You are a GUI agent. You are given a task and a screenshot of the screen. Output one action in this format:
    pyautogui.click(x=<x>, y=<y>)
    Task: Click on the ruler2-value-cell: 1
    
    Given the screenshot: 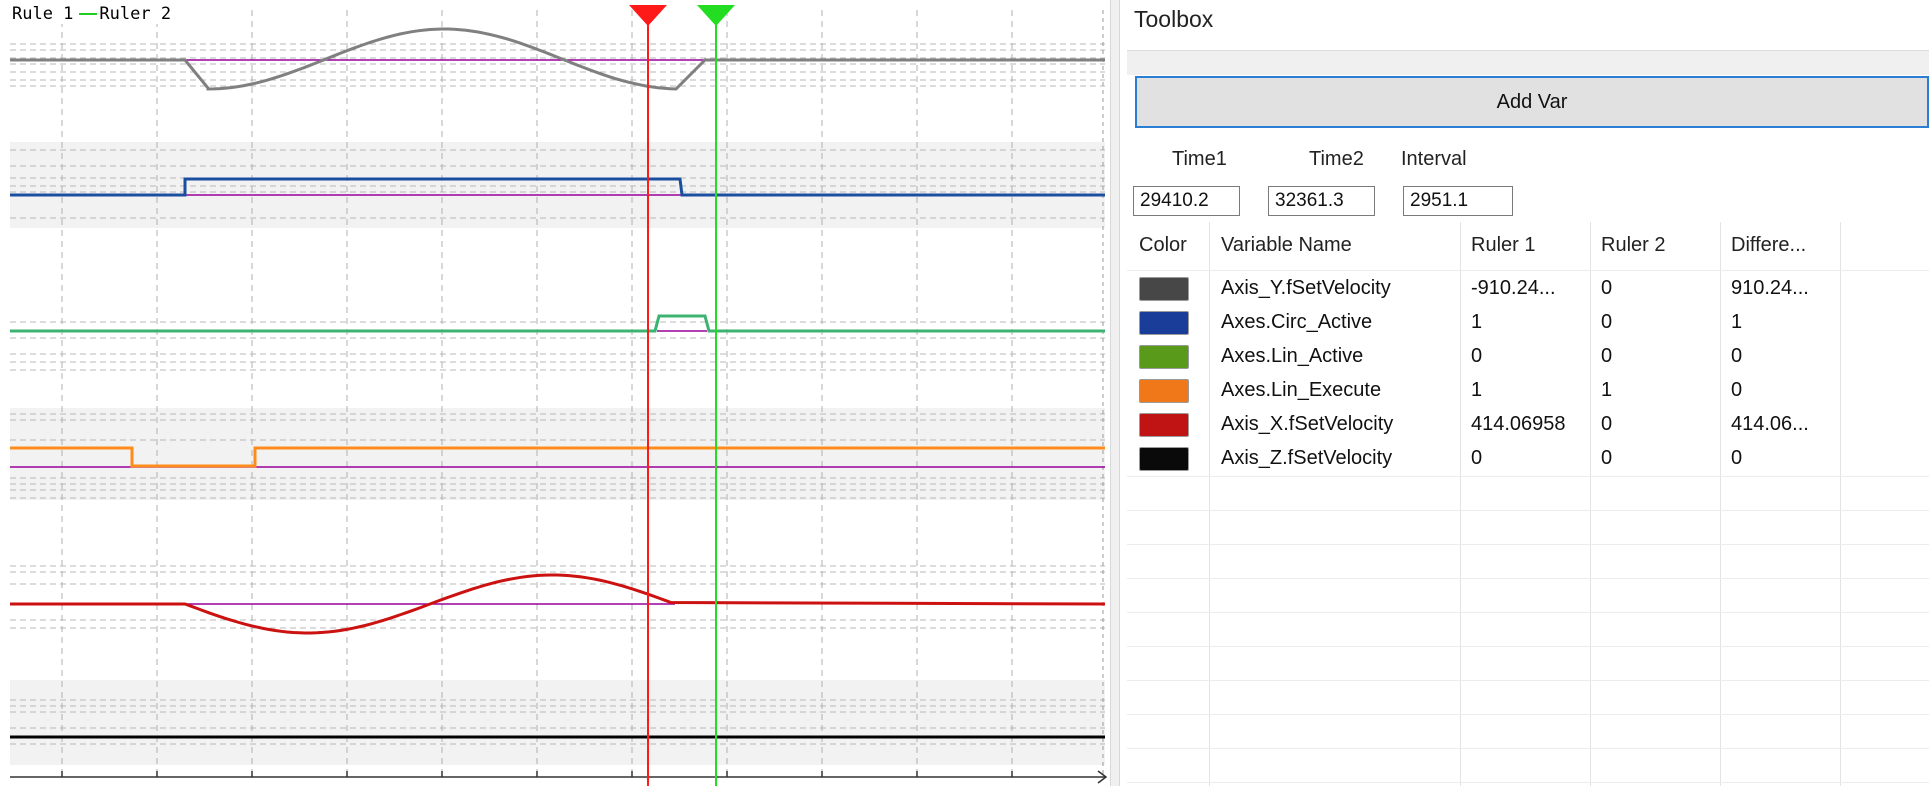 What is the action you would take?
    pyautogui.click(x=1607, y=390)
    